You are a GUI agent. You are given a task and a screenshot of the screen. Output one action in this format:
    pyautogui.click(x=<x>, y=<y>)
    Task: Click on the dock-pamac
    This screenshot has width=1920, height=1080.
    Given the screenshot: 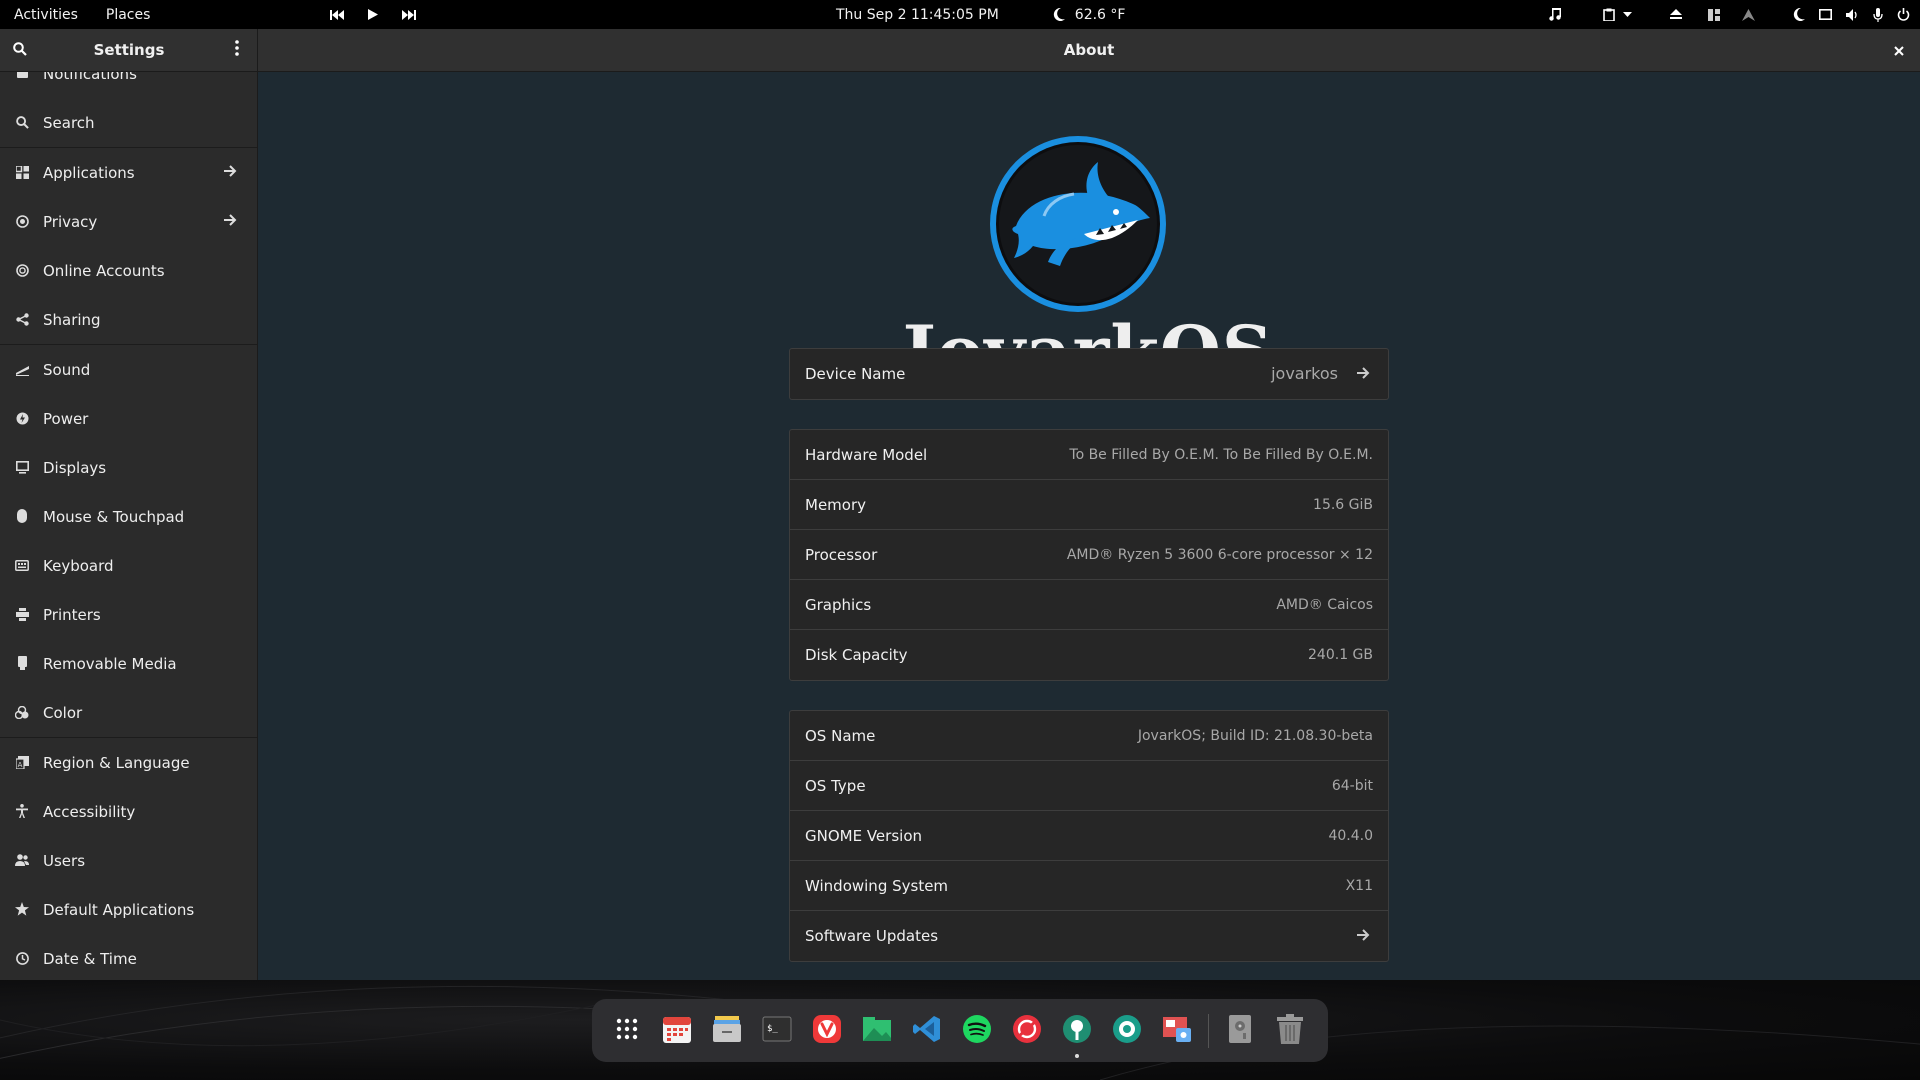 What is the action you would take?
    pyautogui.click(x=1077, y=1032)
    